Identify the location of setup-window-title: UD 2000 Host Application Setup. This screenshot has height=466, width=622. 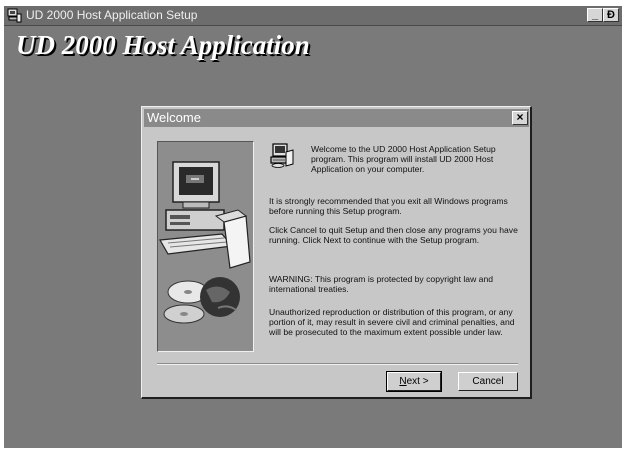
(112, 15).